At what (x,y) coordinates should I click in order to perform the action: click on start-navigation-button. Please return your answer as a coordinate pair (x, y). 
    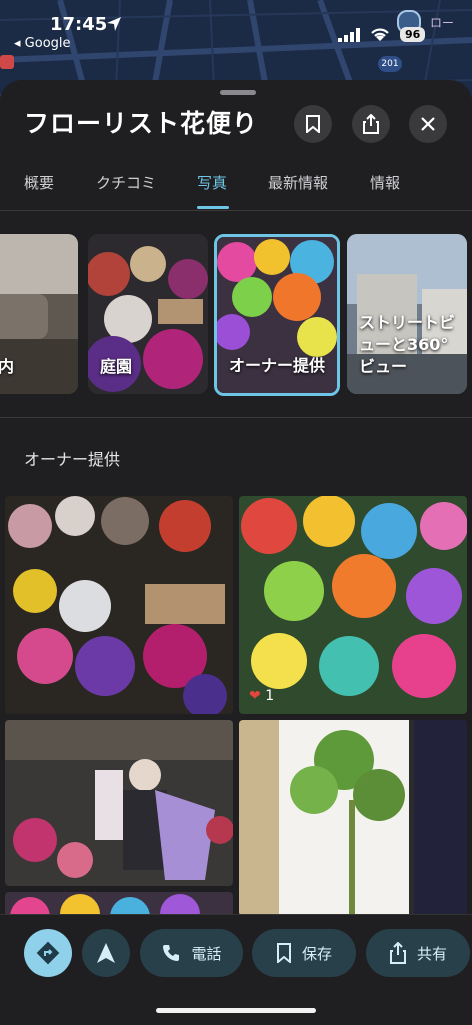
    Looking at the image, I should click on (106, 953).